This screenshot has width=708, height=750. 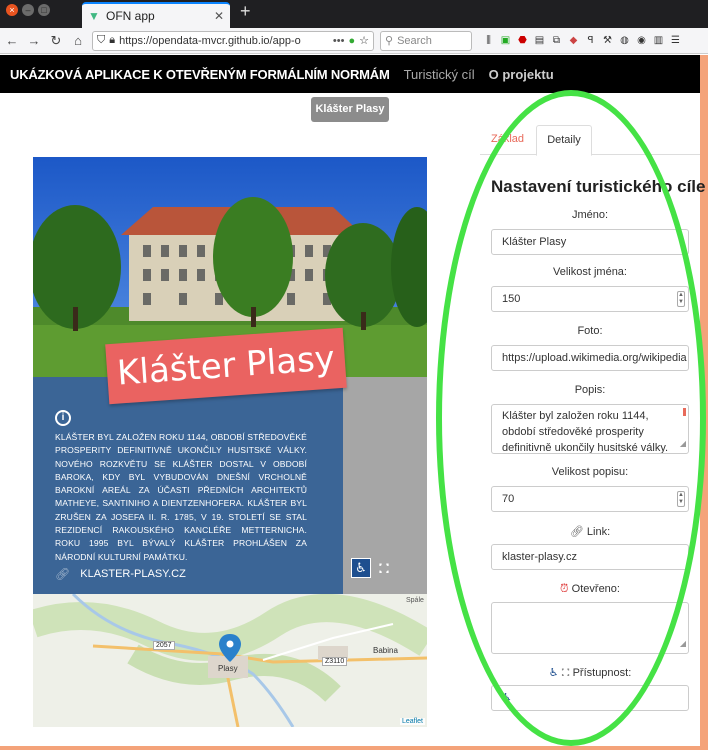 I want to click on menu-icon: ☰, so click(x=675, y=40).